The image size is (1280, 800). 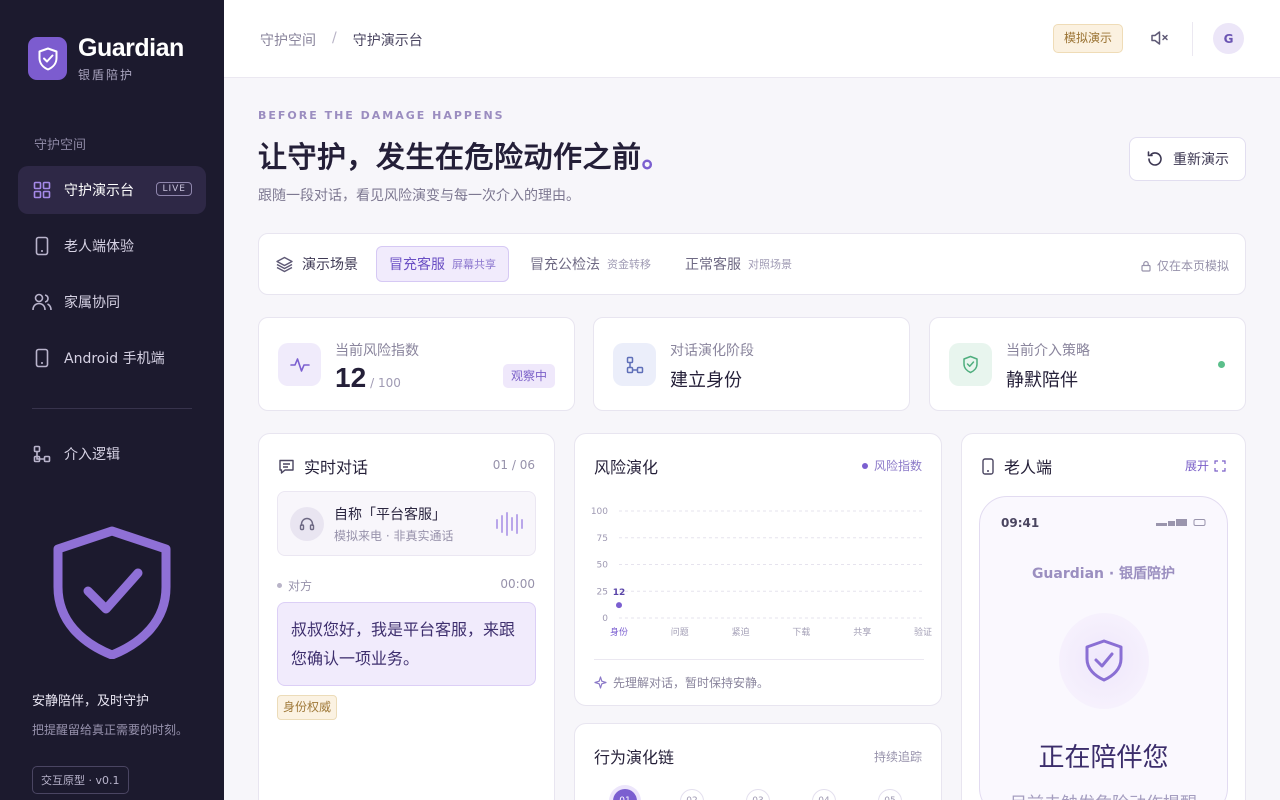 I want to click on x-tick-label: 身份, so click(x=619, y=632).